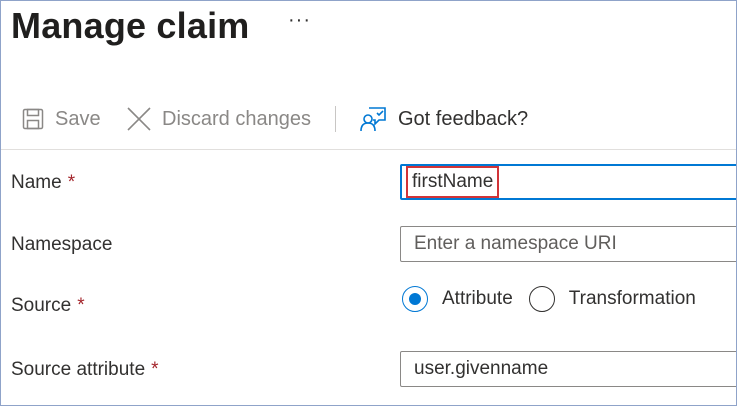 The image size is (737, 406). I want to click on source-label: Source *, so click(48, 306).